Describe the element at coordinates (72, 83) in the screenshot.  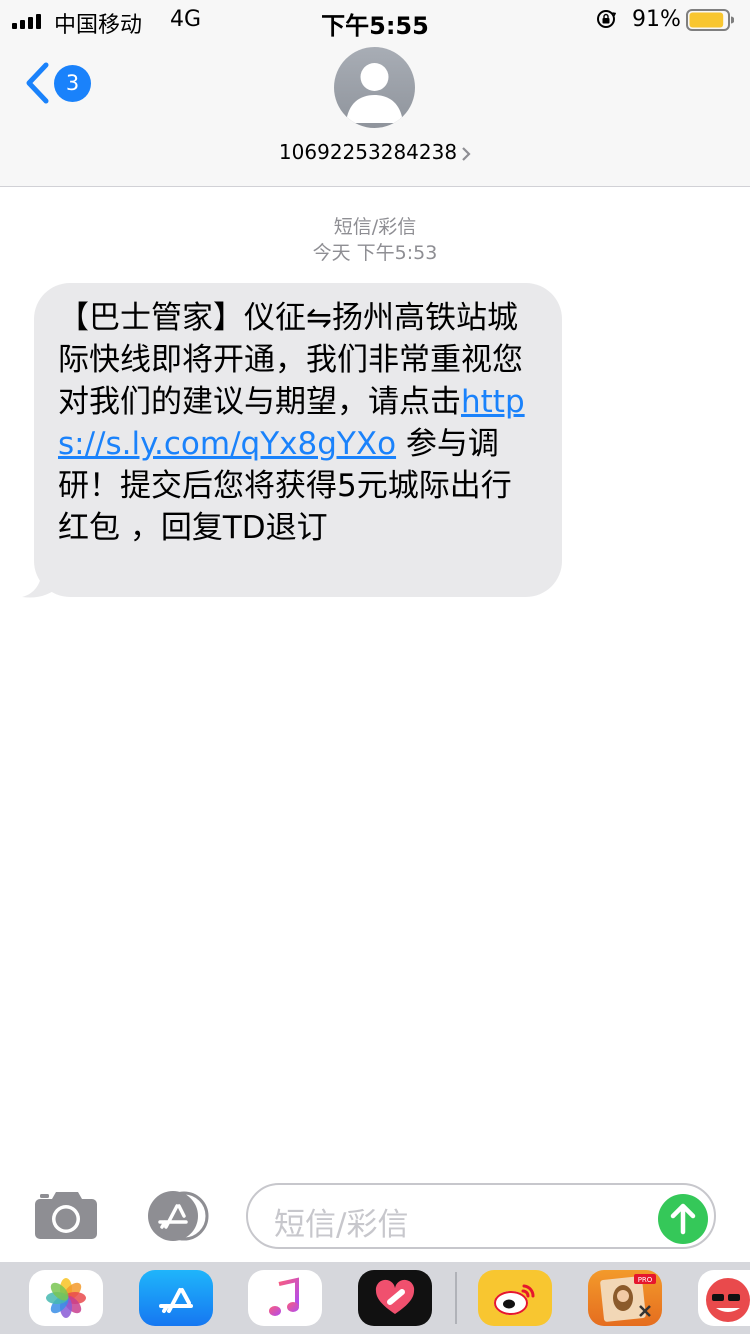
I see `unread-count-badge: 3` at that location.